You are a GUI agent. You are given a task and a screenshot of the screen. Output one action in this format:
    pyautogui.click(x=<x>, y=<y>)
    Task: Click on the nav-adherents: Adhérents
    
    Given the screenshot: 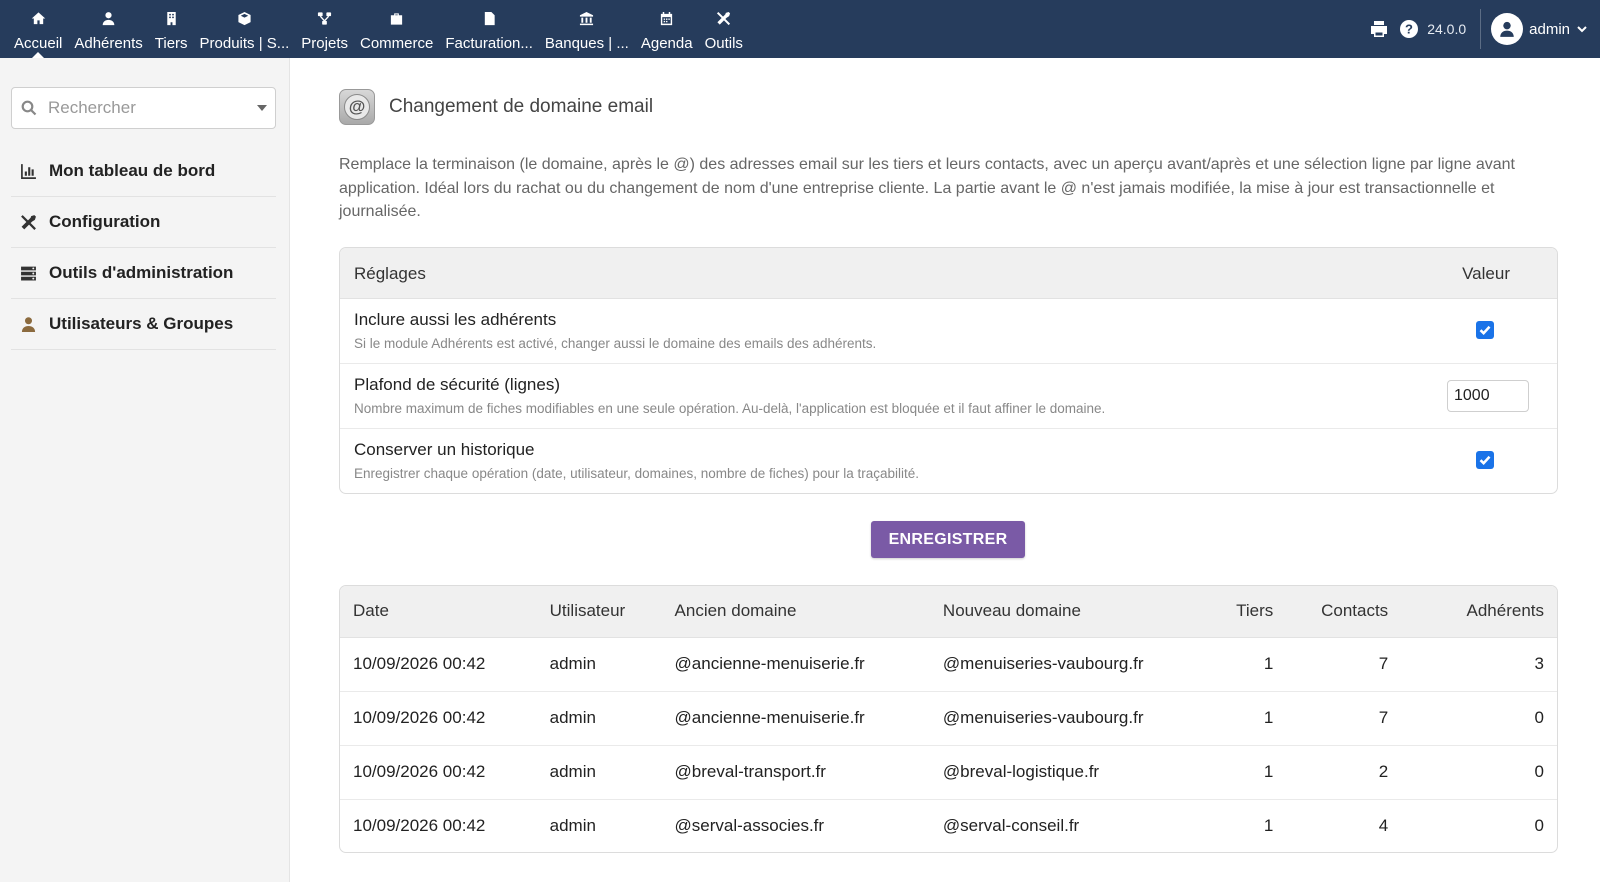 What is the action you would take?
    pyautogui.click(x=108, y=29)
    